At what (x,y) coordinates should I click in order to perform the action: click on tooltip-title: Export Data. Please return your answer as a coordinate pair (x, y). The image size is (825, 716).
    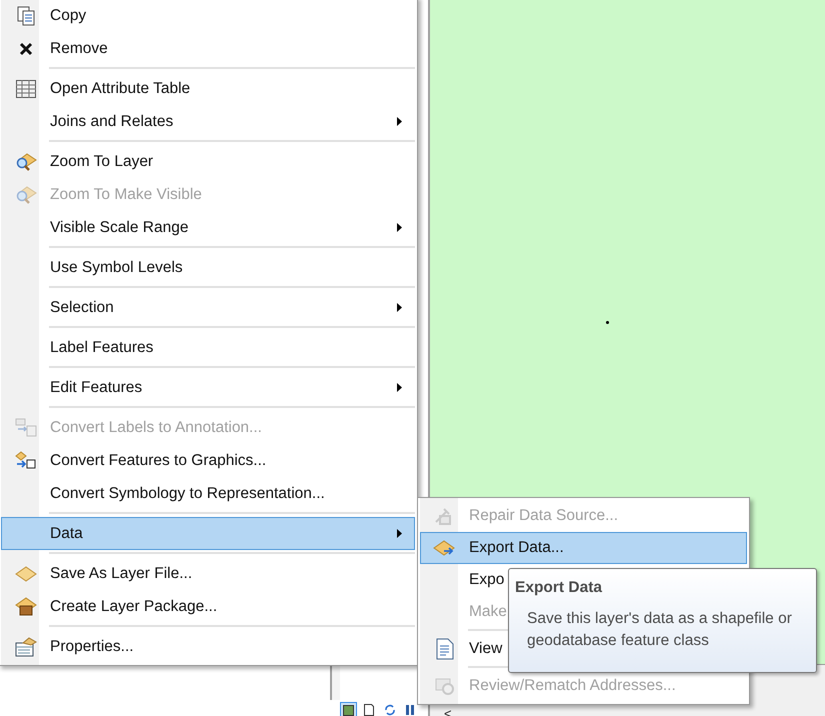
    Looking at the image, I should click on (559, 588).